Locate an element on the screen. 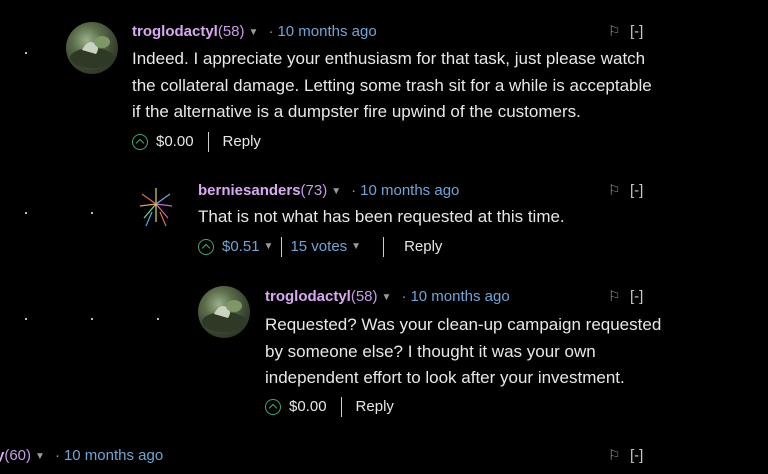  comment-header: berniesanders(73) ▼ · 10 months ago is located at coordinates (328, 191).